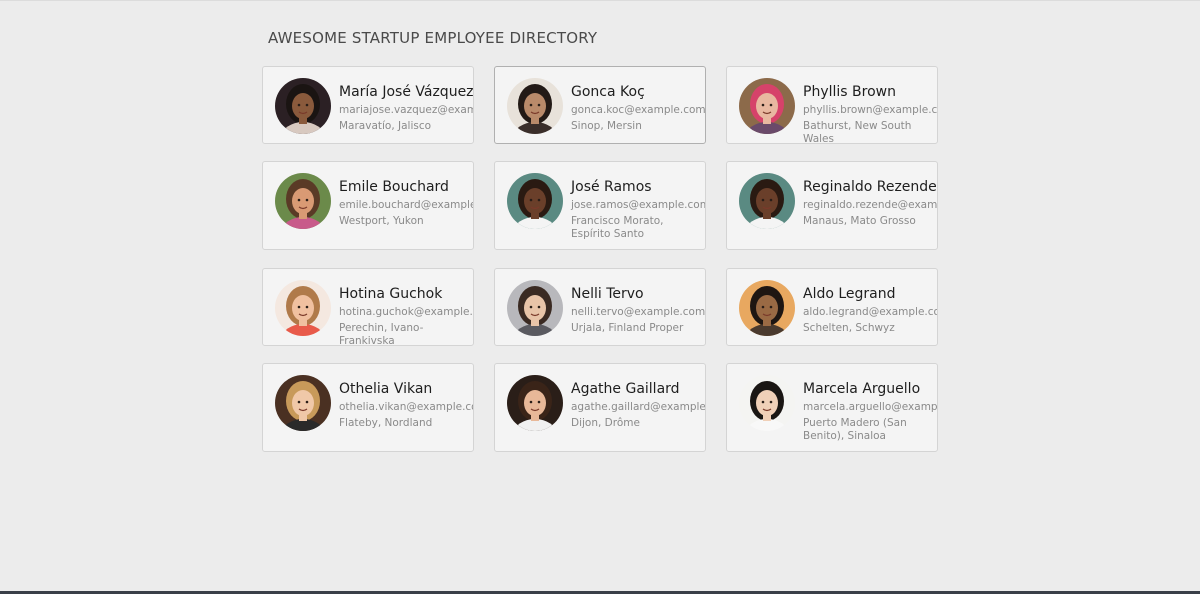  I want to click on employee-name: Hotina Guchok, so click(391, 294).